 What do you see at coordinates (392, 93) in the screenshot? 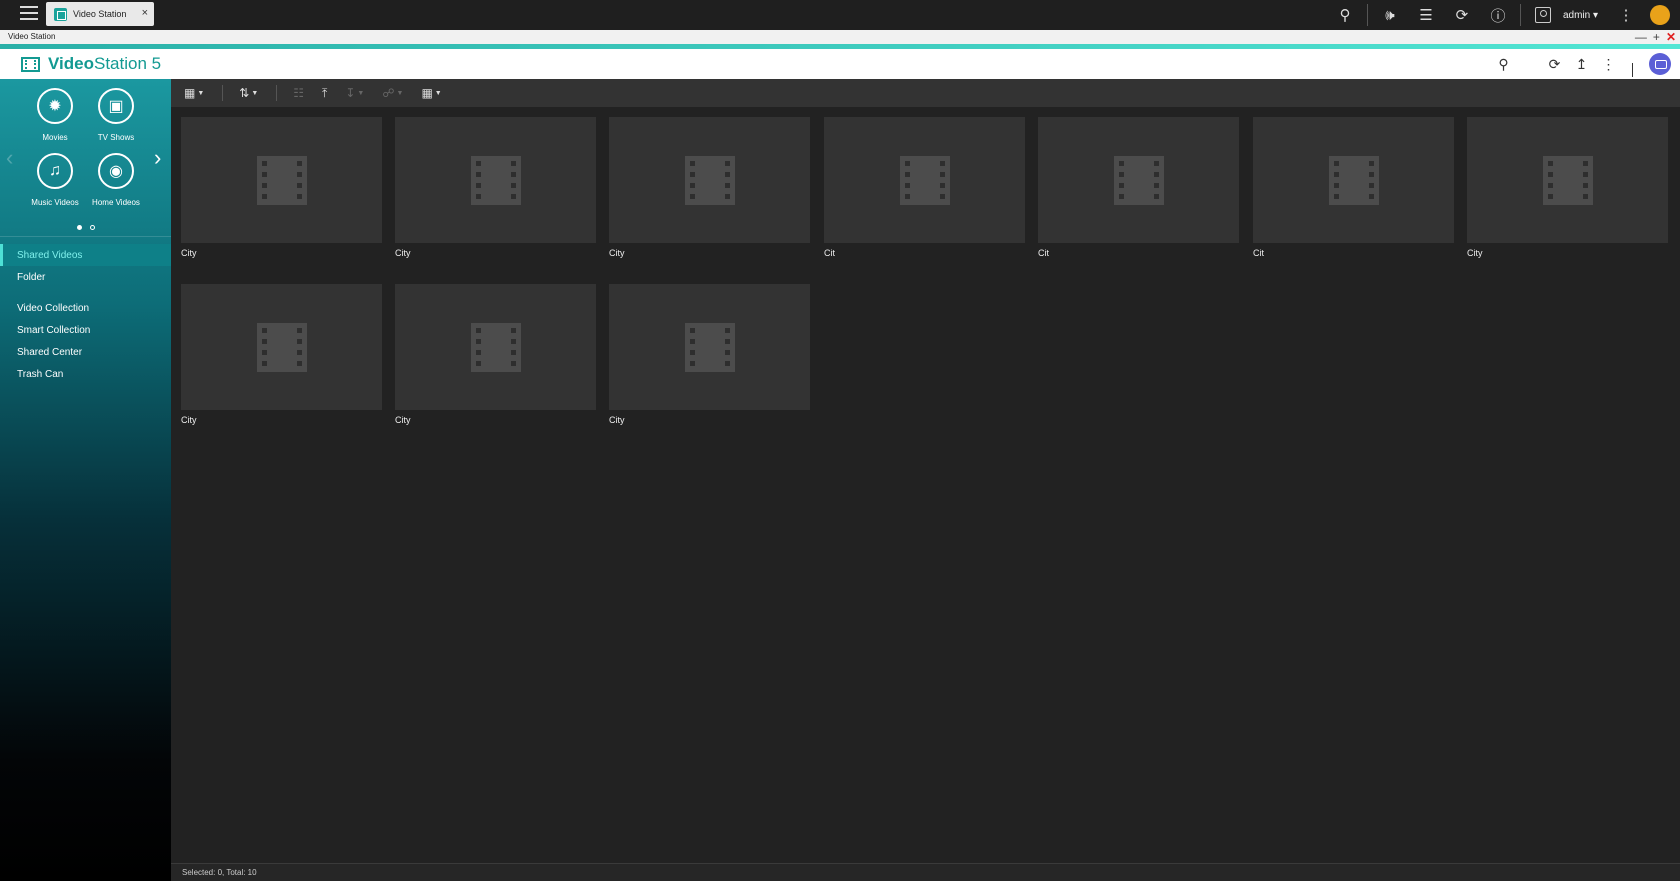
I see `share-icon: ☍ ▼` at bounding box center [392, 93].